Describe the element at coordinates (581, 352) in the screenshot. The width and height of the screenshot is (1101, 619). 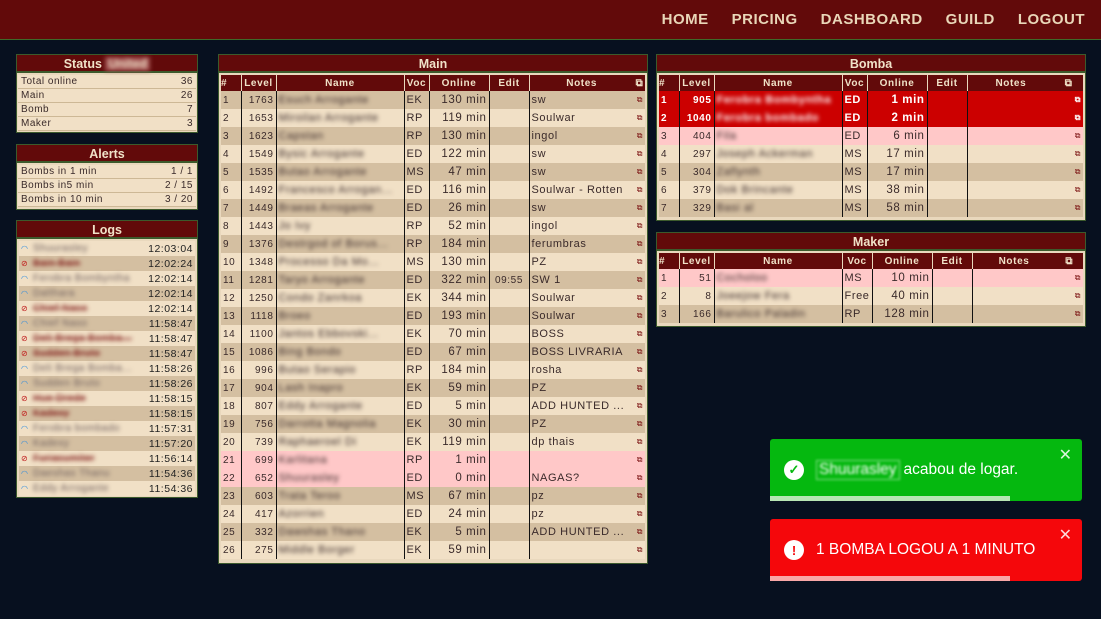
I see `notes: BOSS LIVRARIA` at that location.